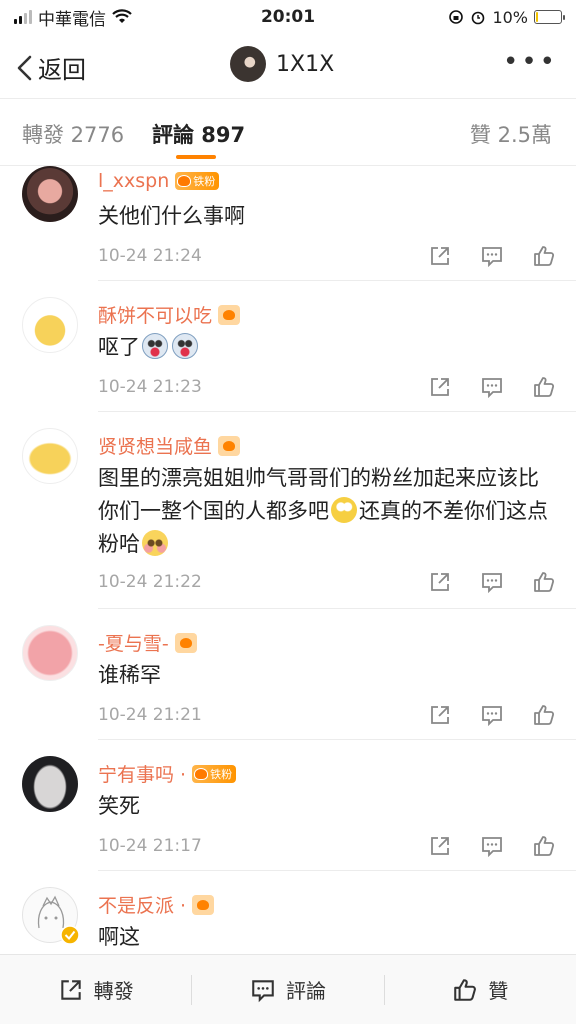 This screenshot has height=1024, width=576. Describe the element at coordinates (150, 387) in the screenshot. I see `comment-time: 10-24 21:23` at that location.